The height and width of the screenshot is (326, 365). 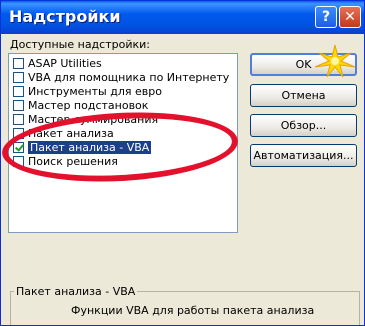 What do you see at coordinates (350, 17) in the screenshot?
I see `close-button: ✕` at bounding box center [350, 17].